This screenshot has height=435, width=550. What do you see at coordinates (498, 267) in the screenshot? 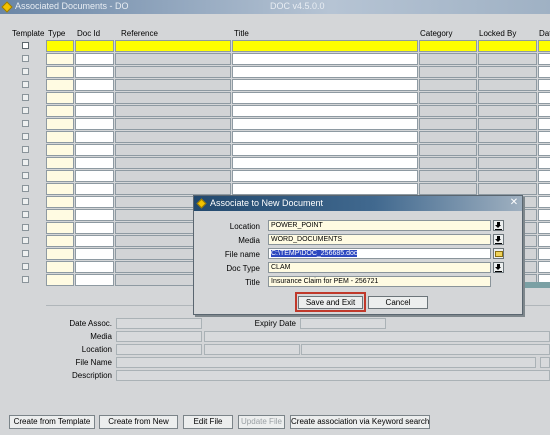
I see `doc-type-dropdown-button` at bounding box center [498, 267].